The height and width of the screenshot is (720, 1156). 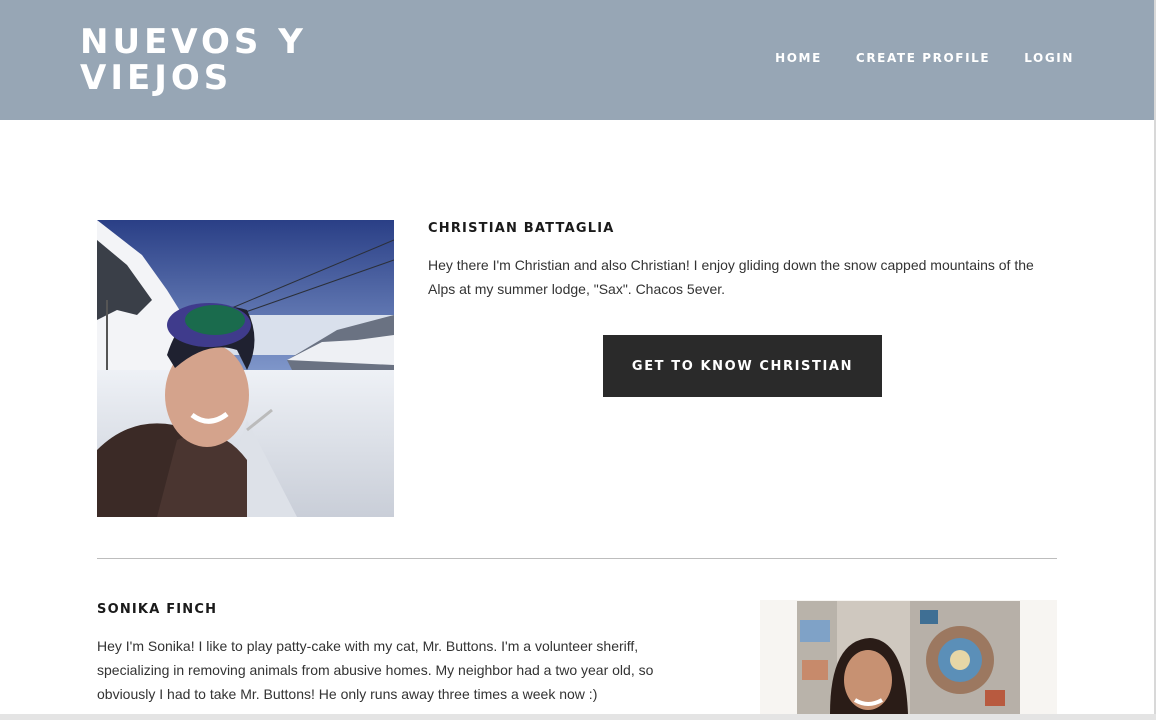 I want to click on site-logo: NUEVOS Y VIEJOS, so click(x=210, y=60).